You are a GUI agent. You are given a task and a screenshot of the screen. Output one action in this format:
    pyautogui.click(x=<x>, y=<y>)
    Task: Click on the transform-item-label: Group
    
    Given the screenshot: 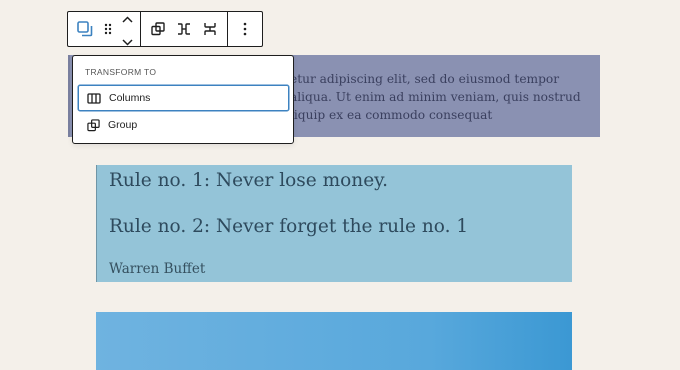 What is the action you would take?
    pyautogui.click(x=123, y=125)
    